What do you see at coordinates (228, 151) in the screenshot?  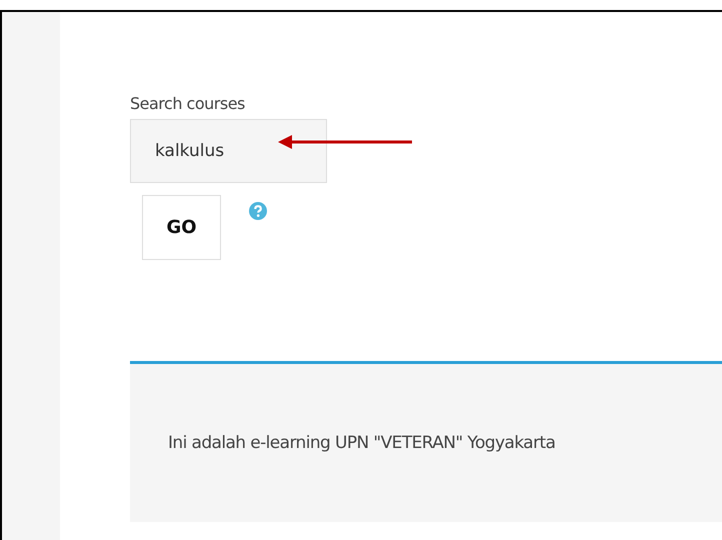 I see `search-field: kalkulus` at bounding box center [228, 151].